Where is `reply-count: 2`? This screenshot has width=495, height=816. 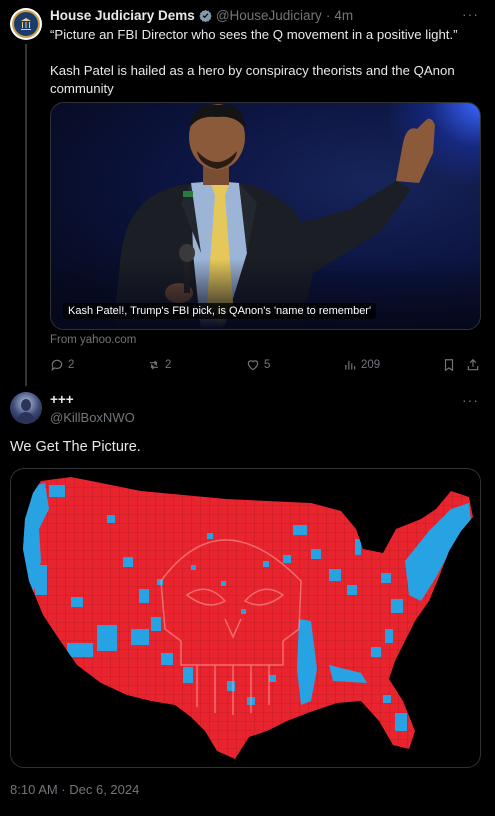
reply-count: 2 is located at coordinates (71, 365).